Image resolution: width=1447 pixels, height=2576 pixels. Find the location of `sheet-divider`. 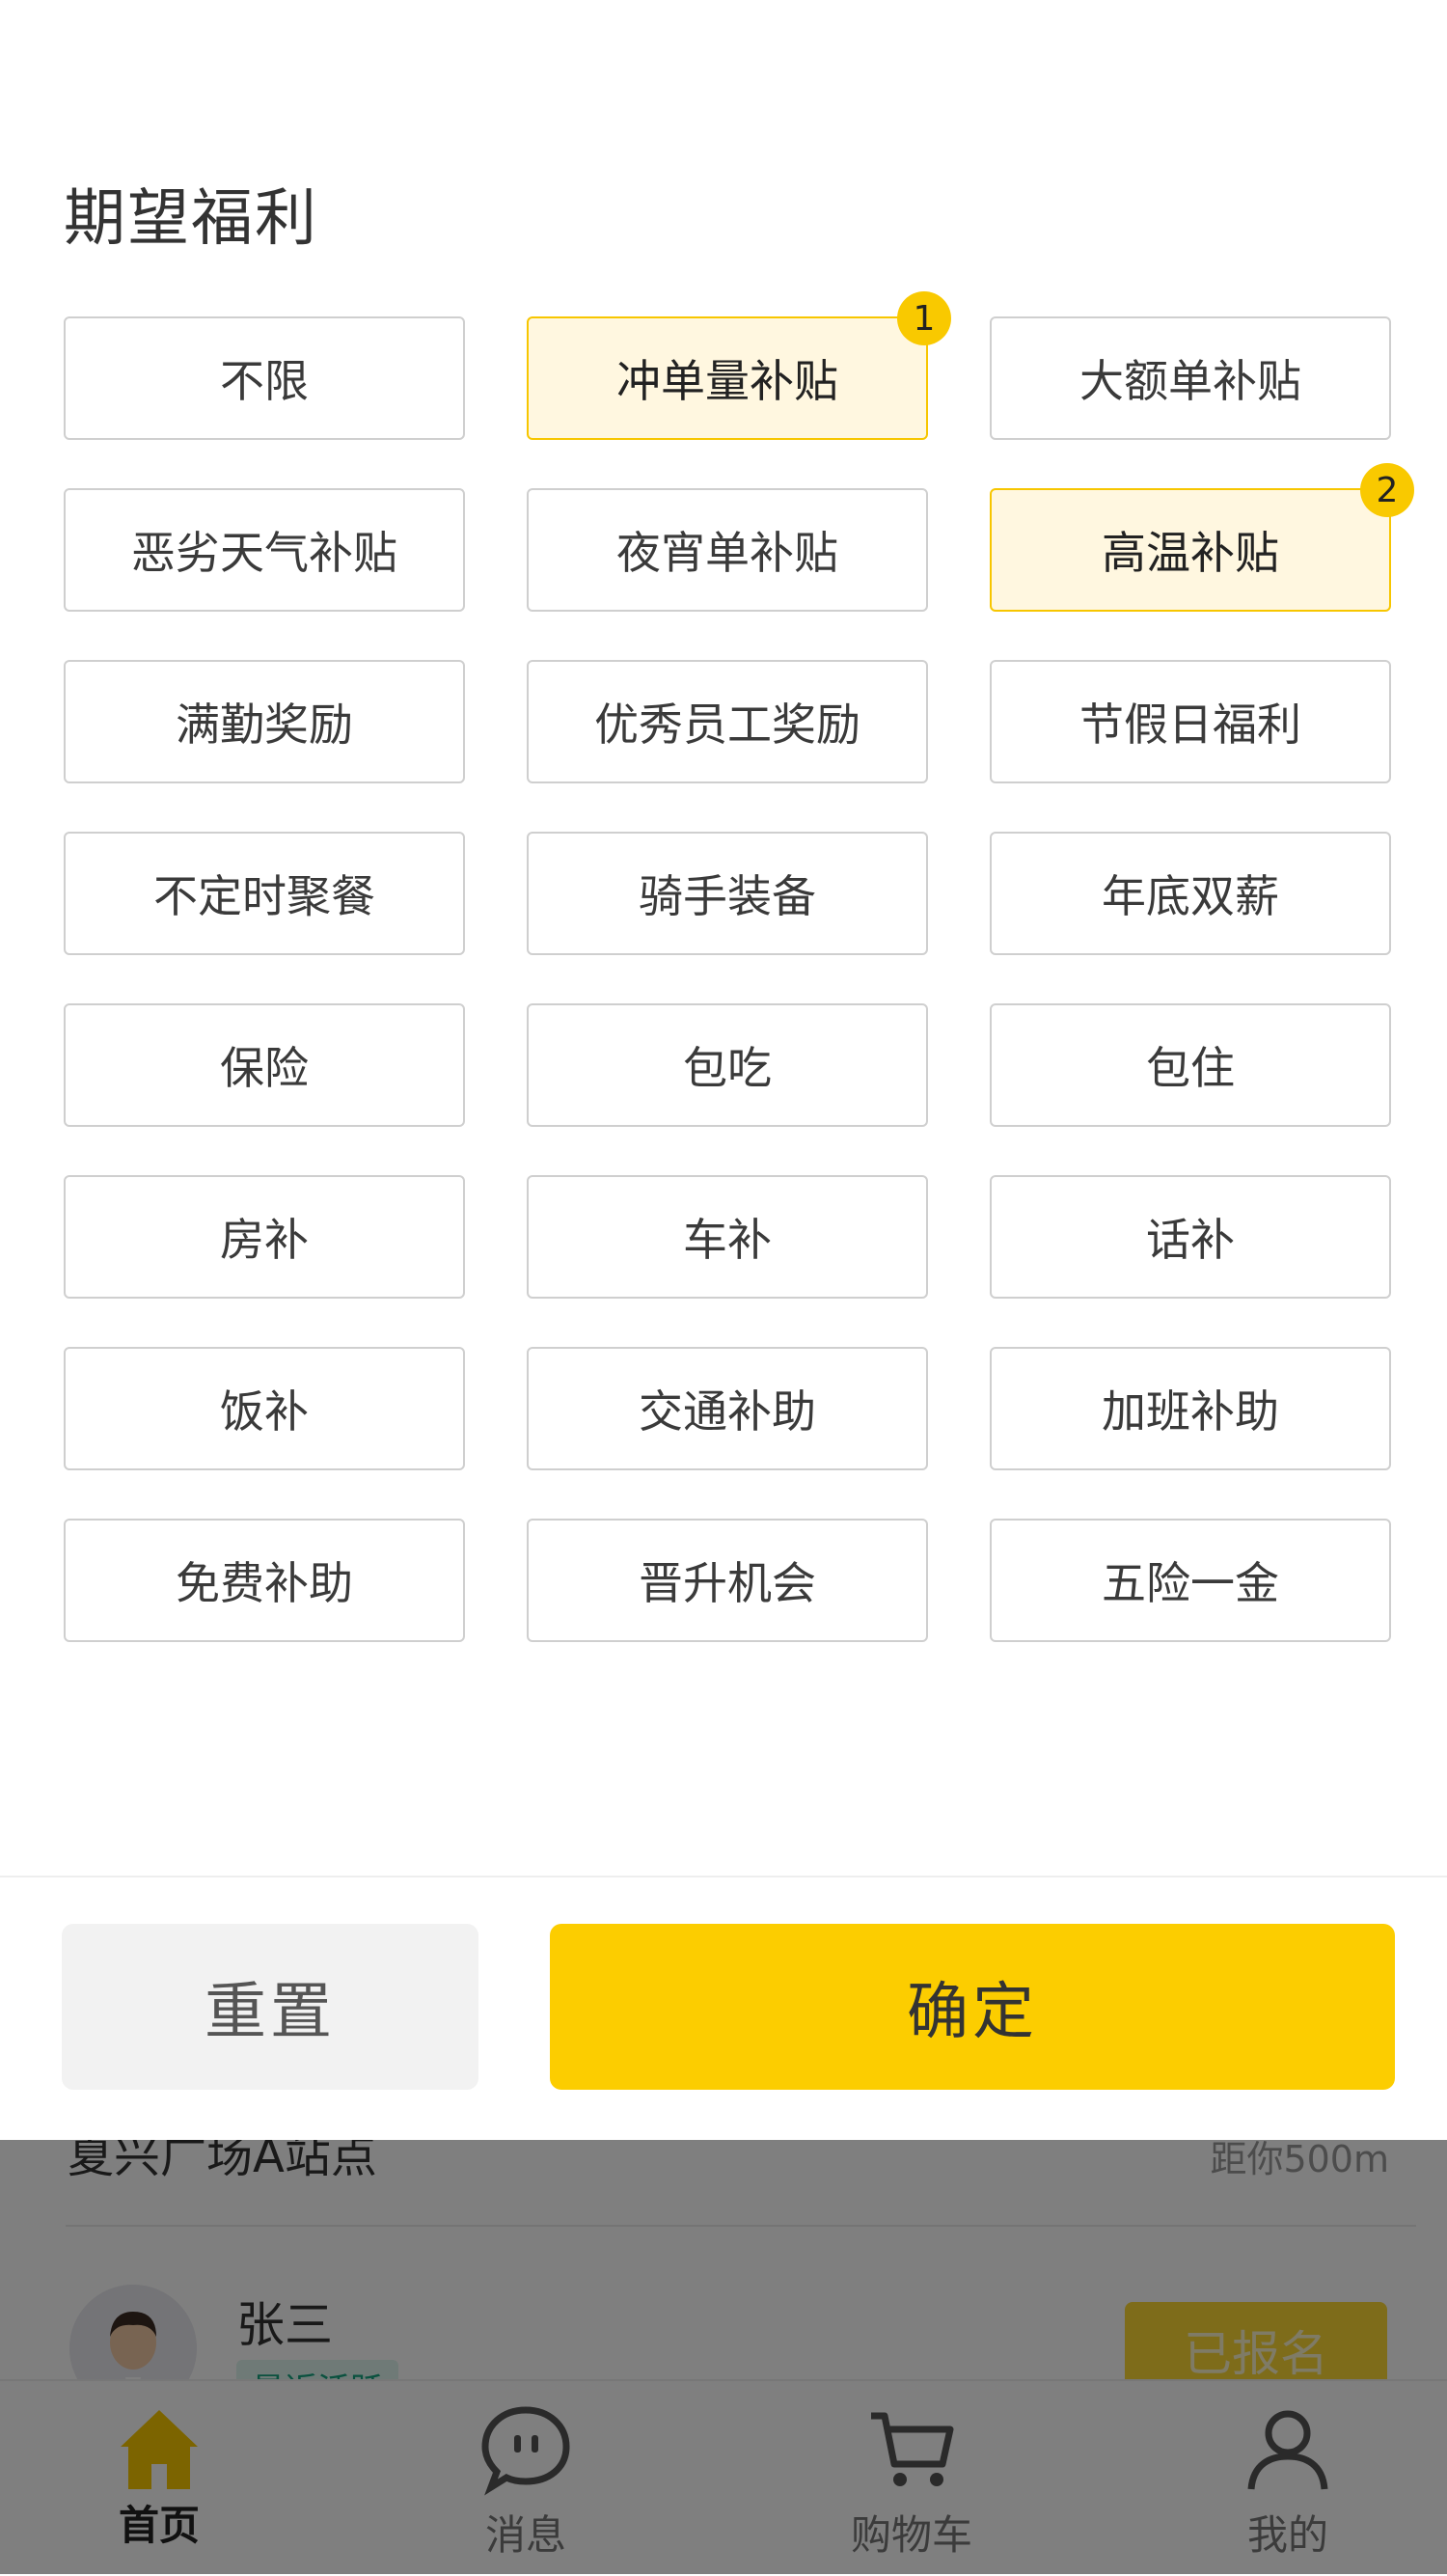

sheet-divider is located at coordinates (723, 1877).